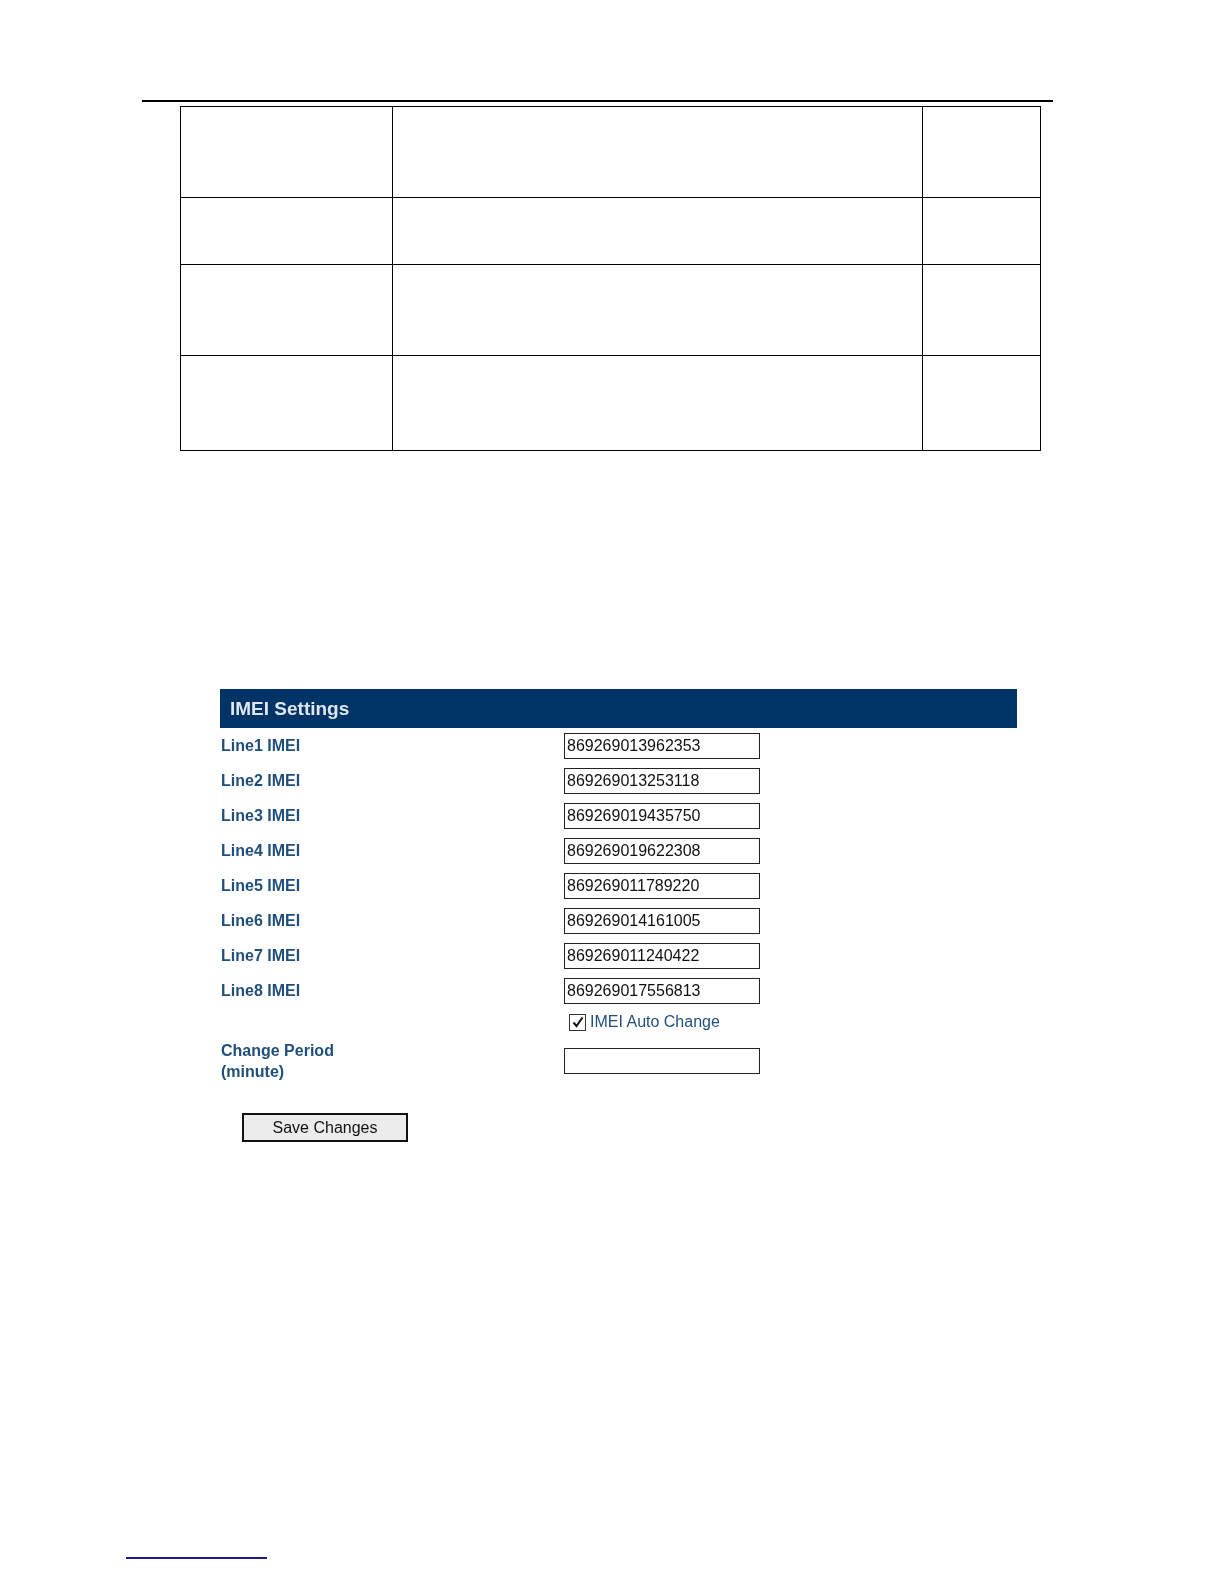 The height and width of the screenshot is (1584, 1224). Describe the element at coordinates (662, 955) in the screenshot. I see `imei-field: 869269011240422` at that location.